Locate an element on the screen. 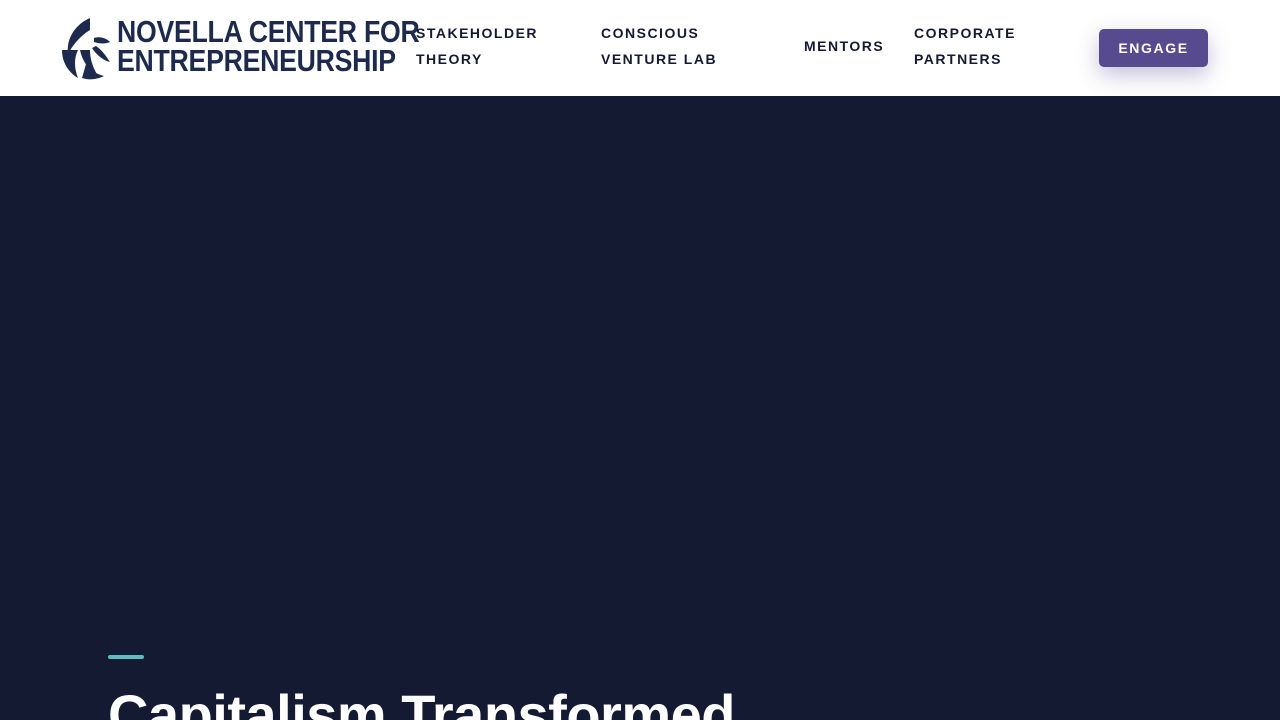  nav-corporate-partners: CORPORATE PARTNERS is located at coordinates (974, 46).